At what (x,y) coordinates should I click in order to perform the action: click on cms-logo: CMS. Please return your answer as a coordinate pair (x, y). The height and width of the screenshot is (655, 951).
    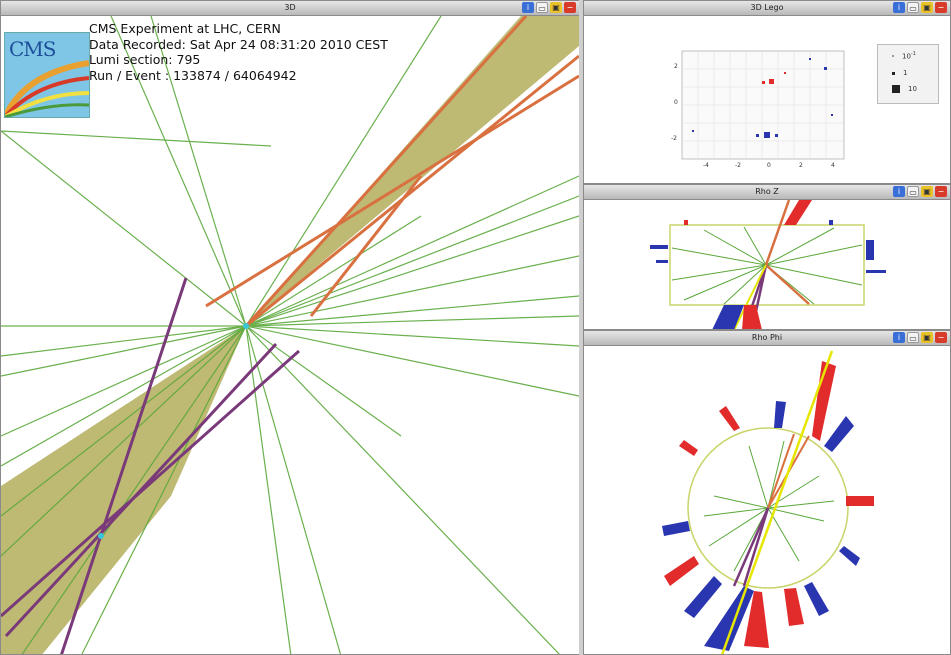
    Looking at the image, I should click on (47, 75).